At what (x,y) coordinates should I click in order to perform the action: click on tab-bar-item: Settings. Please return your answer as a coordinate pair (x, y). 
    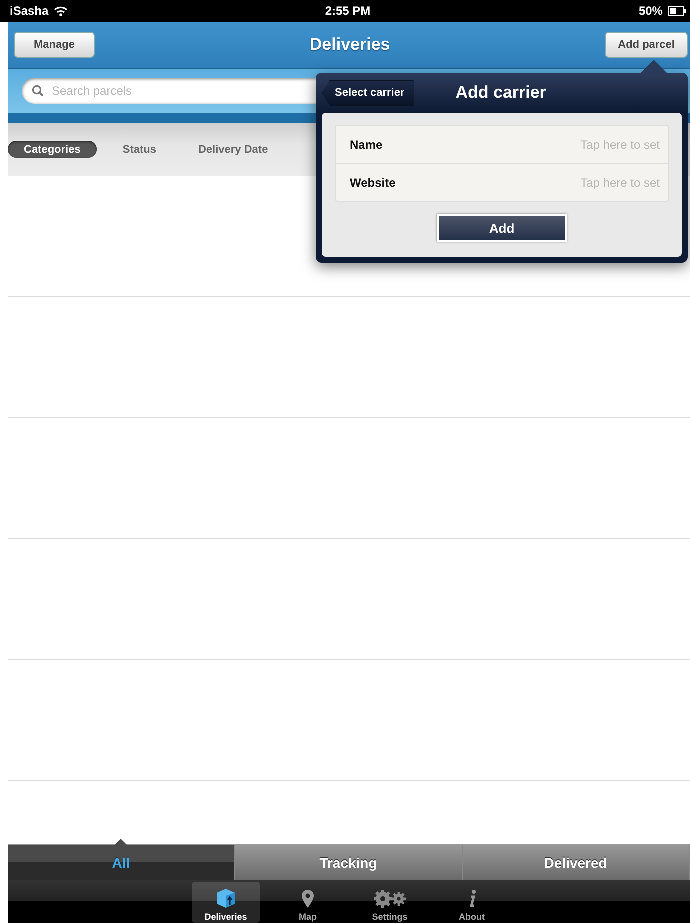
    Looking at the image, I should click on (390, 902).